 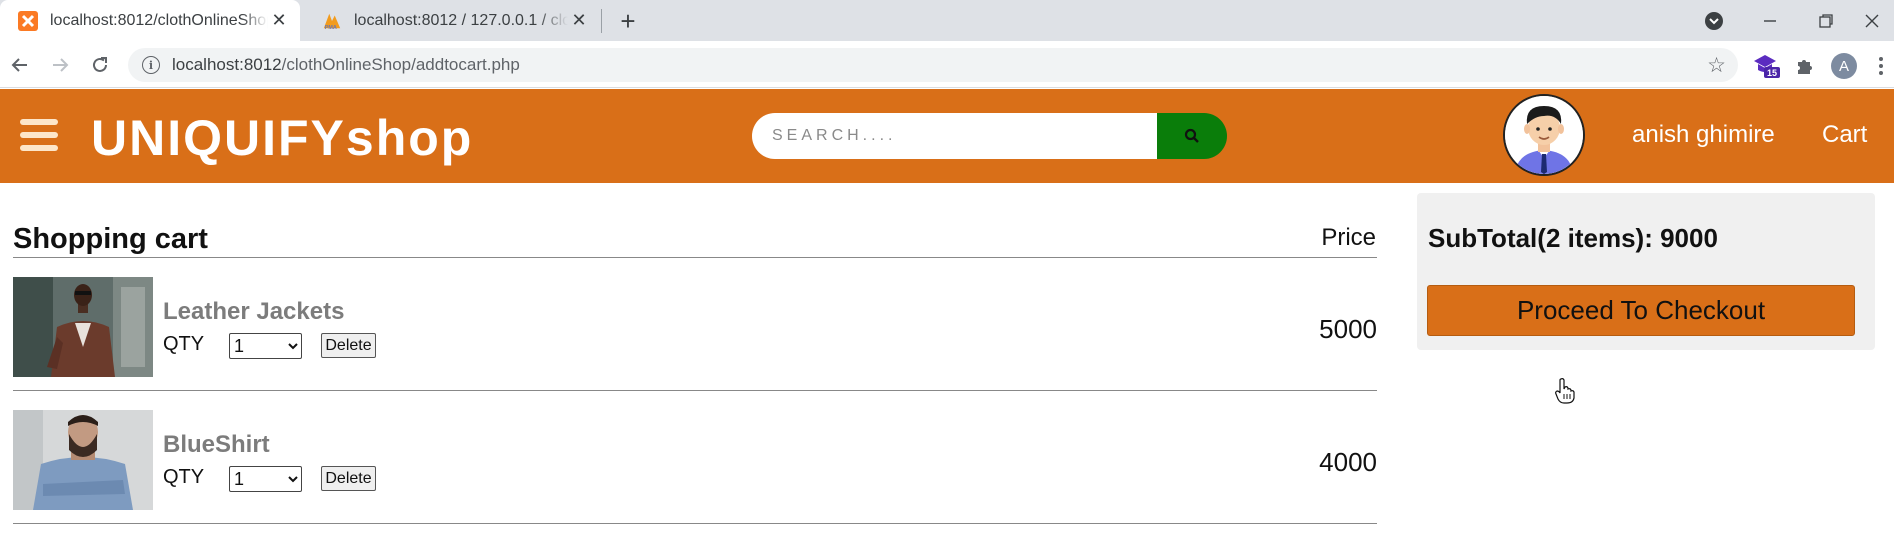 I want to click on xampp-favicon-icon, so click(x=28, y=20).